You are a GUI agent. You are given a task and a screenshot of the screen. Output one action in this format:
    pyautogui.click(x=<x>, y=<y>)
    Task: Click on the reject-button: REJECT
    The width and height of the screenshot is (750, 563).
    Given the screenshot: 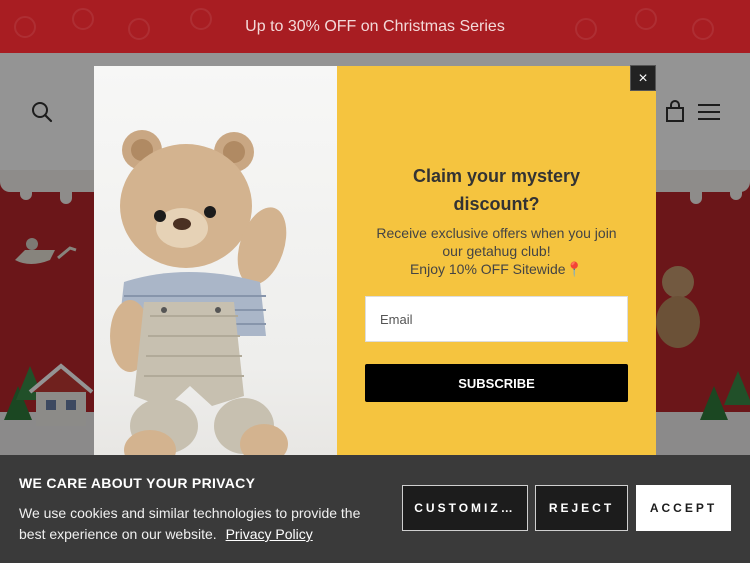 What is the action you would take?
    pyautogui.click(x=581, y=508)
    